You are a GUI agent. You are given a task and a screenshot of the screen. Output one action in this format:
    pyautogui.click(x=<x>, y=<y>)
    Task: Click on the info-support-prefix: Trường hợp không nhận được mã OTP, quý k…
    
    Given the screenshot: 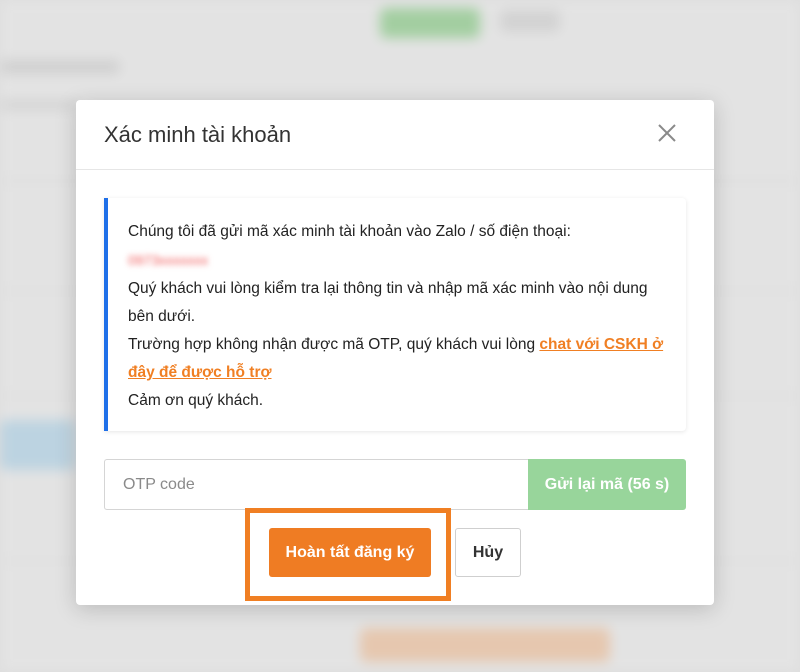 What is the action you would take?
    pyautogui.click(x=334, y=344)
    